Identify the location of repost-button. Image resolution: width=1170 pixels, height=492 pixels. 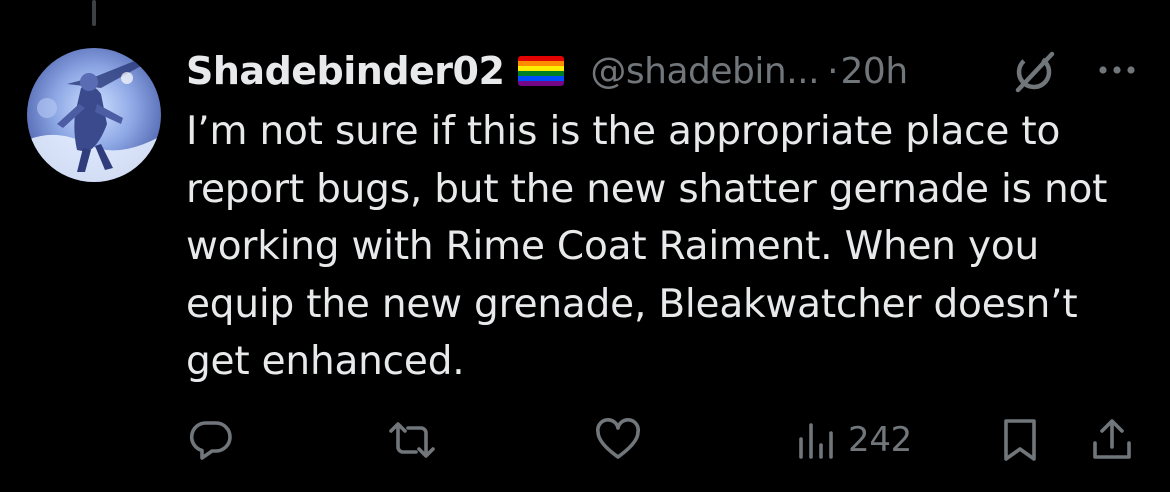
(412, 440).